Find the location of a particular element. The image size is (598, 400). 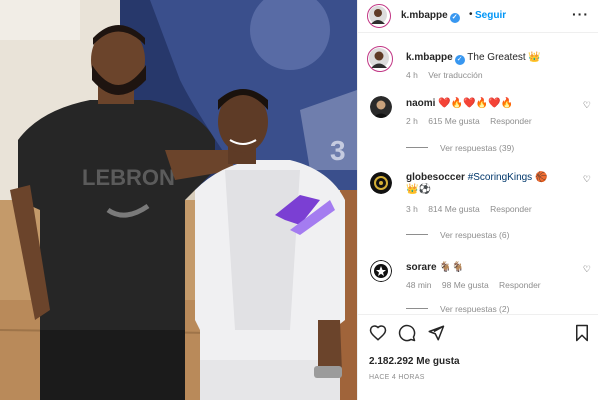

caption-username: k.mbappe is located at coordinates (429, 57).